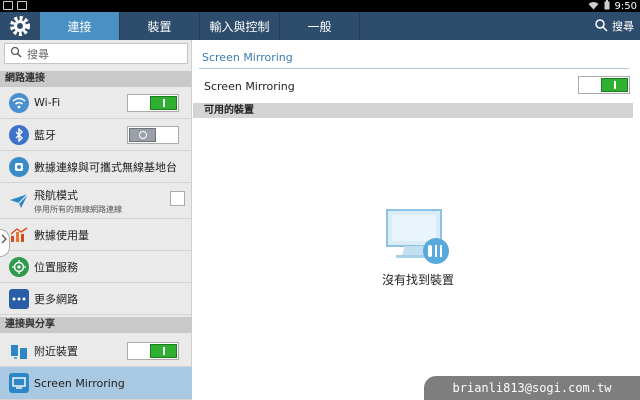 The width and height of the screenshot is (640, 400). What do you see at coordinates (56, 351) in the screenshot?
I see `sidebar-item-label: 附近裝置` at bounding box center [56, 351].